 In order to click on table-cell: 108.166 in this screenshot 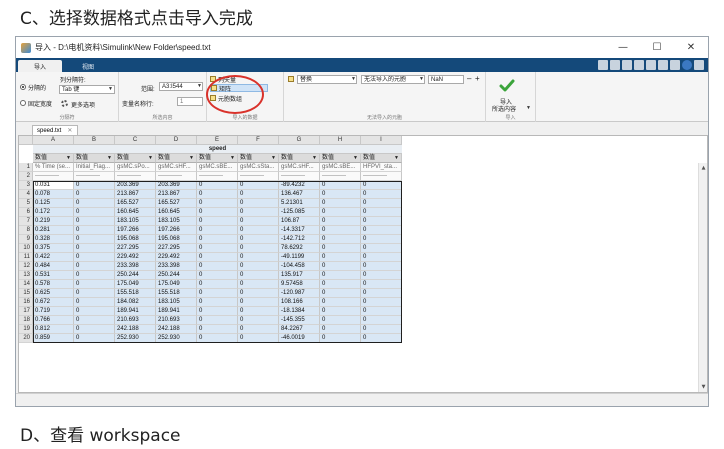, I will do `click(299, 302)`.